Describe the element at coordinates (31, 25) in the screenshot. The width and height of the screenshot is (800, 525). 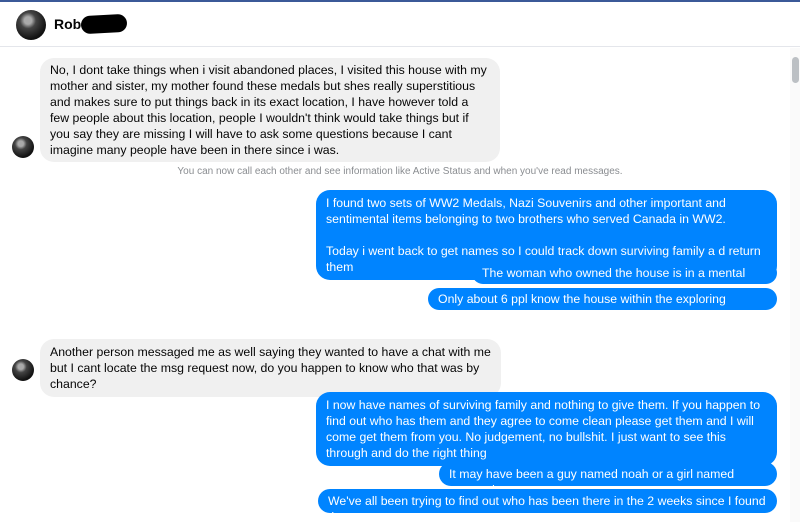
I see `contact-avatar` at that location.